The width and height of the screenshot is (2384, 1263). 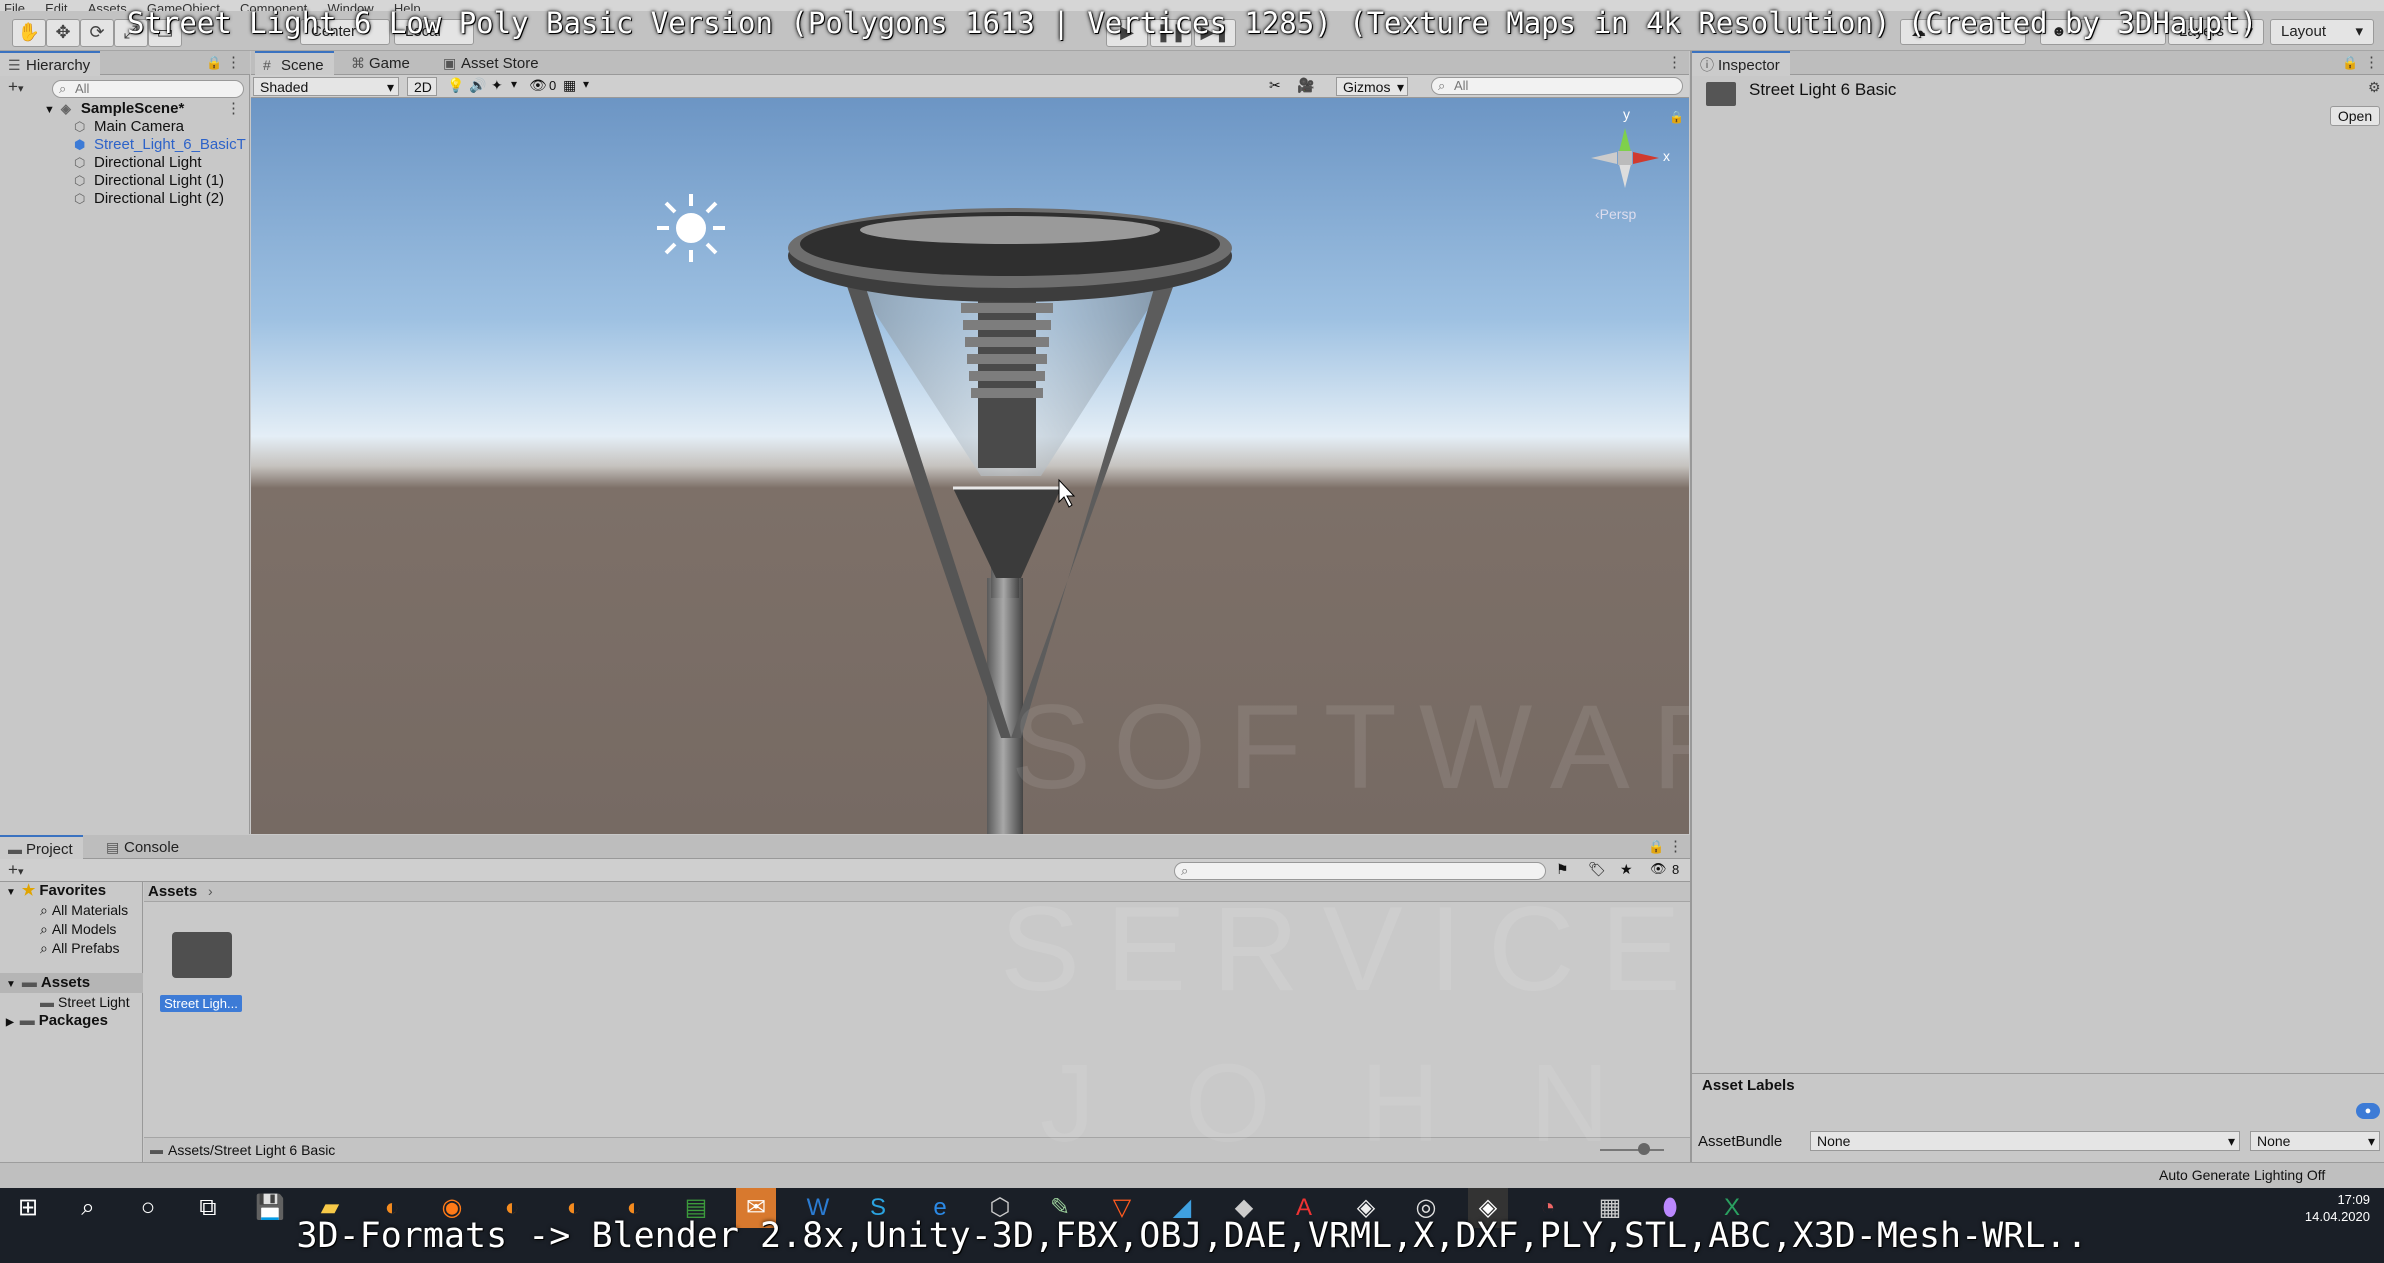 I want to click on space-toggle: Local, so click(x=434, y=32).